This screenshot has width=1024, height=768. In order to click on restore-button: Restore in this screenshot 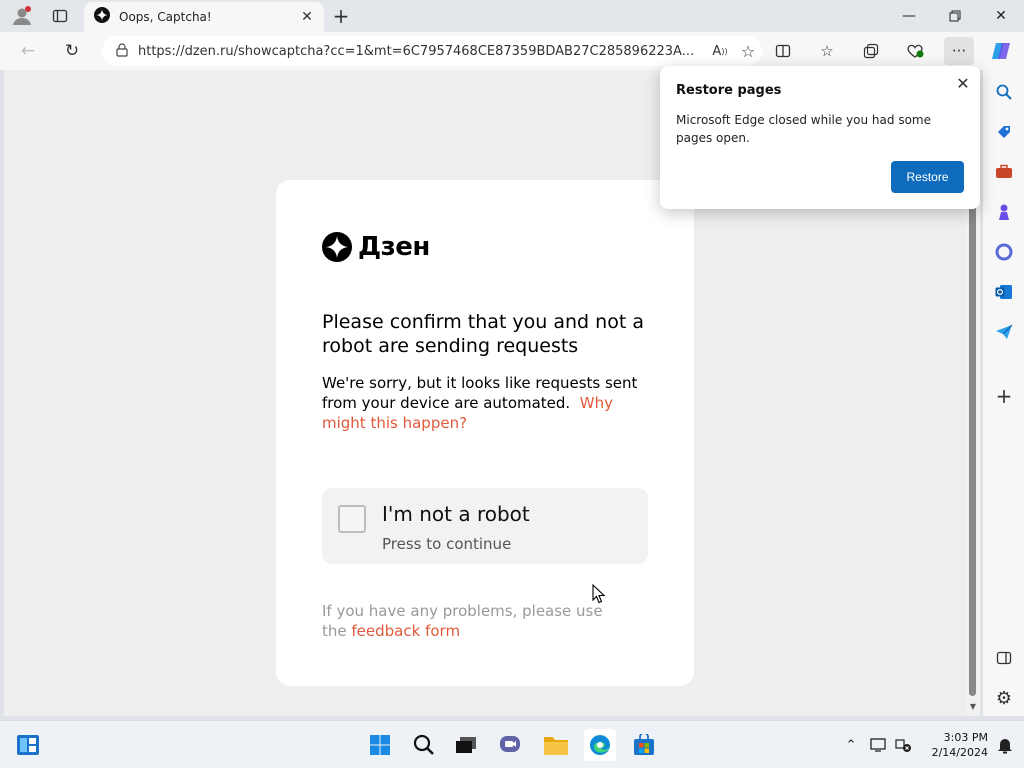, I will do `click(927, 177)`.